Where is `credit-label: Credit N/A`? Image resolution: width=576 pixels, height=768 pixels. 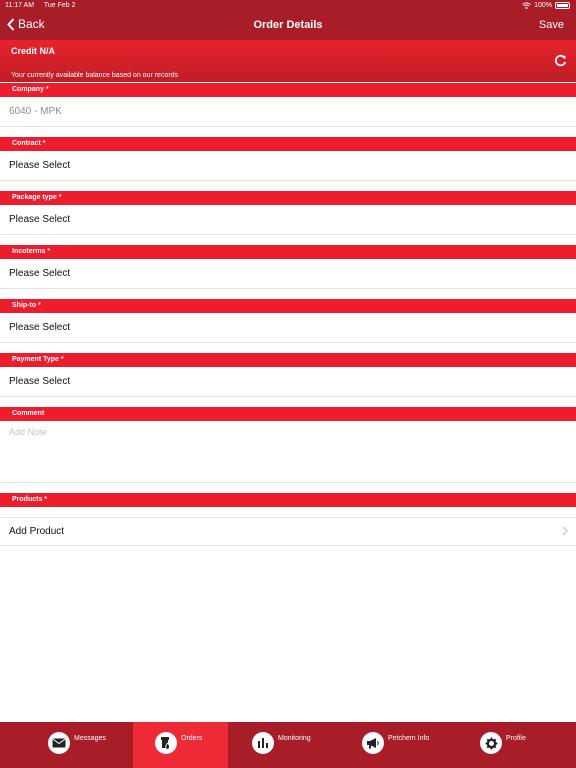 credit-label: Credit N/A is located at coordinates (33, 51).